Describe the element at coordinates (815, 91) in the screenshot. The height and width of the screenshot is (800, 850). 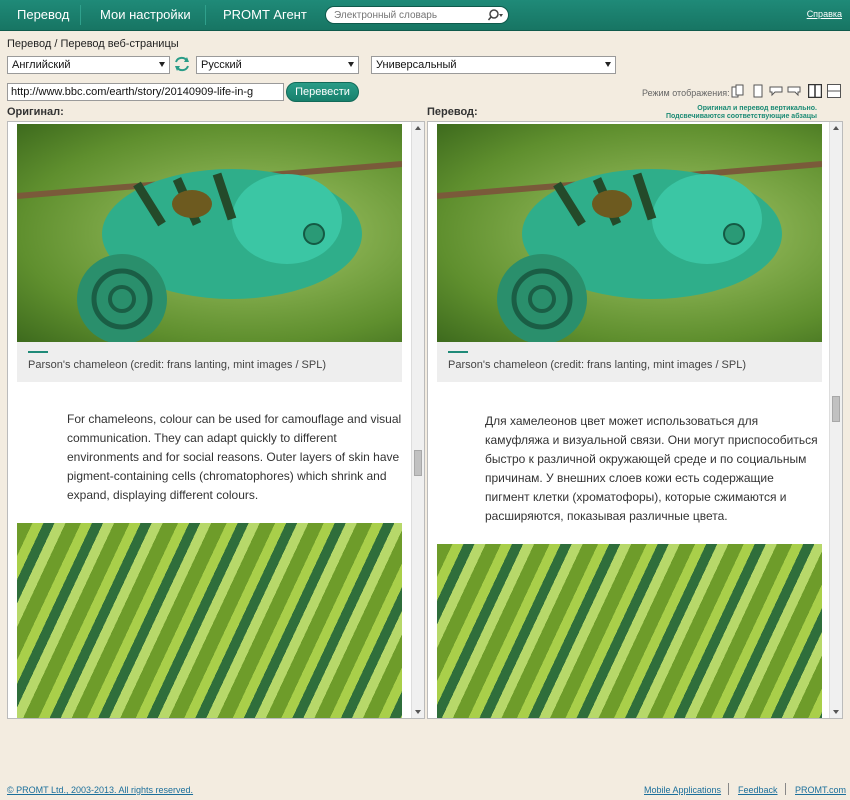
I see `mode-vertical-icon` at that location.